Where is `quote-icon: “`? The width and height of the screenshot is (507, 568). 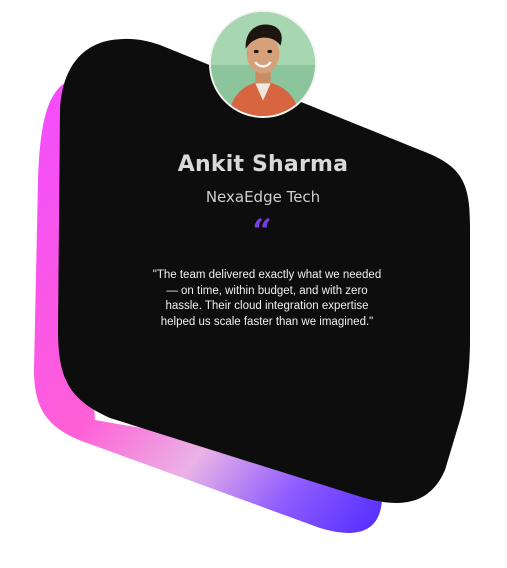
quote-icon: “ is located at coordinates (262, 232).